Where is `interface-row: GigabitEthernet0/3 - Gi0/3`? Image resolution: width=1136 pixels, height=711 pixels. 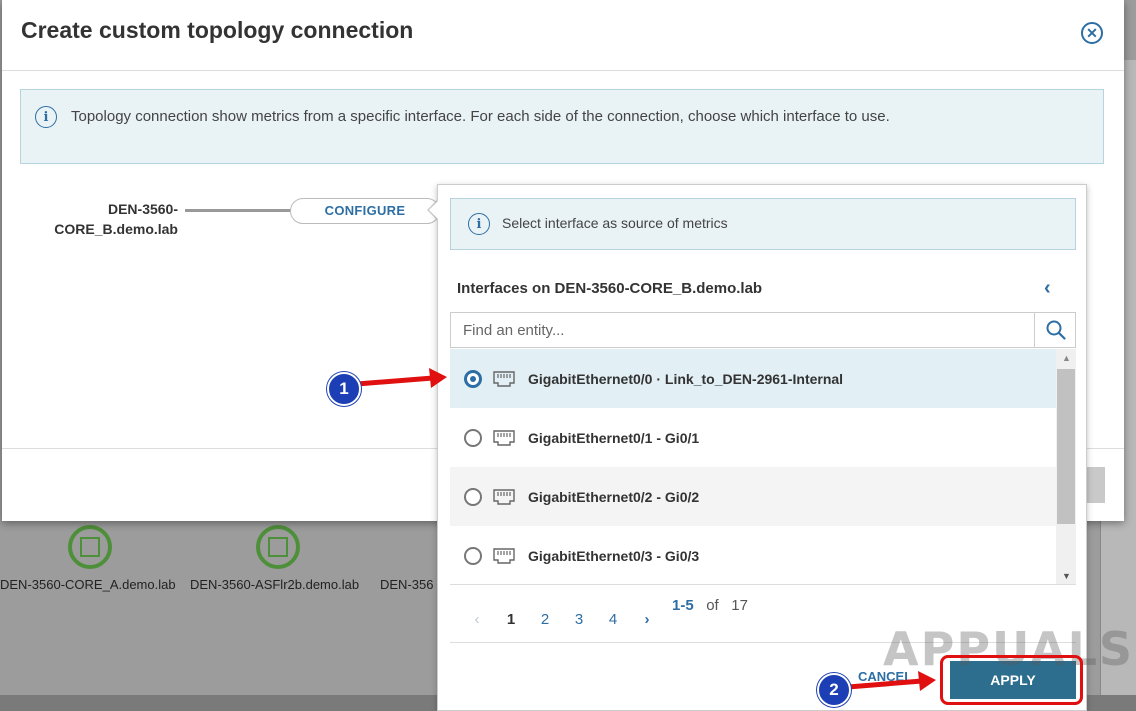
interface-row: GigabitEthernet0/3 - Gi0/3 is located at coordinates (753, 555).